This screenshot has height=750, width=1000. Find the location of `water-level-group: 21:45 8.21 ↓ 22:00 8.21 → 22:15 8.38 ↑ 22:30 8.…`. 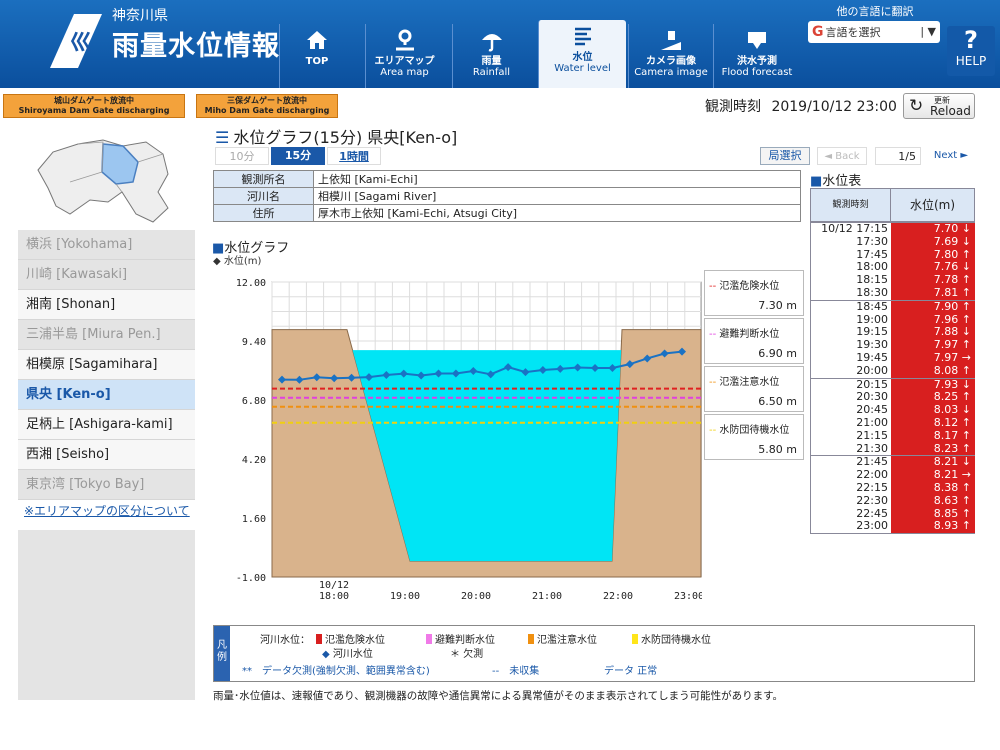

water-level-group: 21:45 8.21 ↓ 22:00 8.21 → 22:15 8.38 ↑ 22:30 8.… is located at coordinates (893, 495).